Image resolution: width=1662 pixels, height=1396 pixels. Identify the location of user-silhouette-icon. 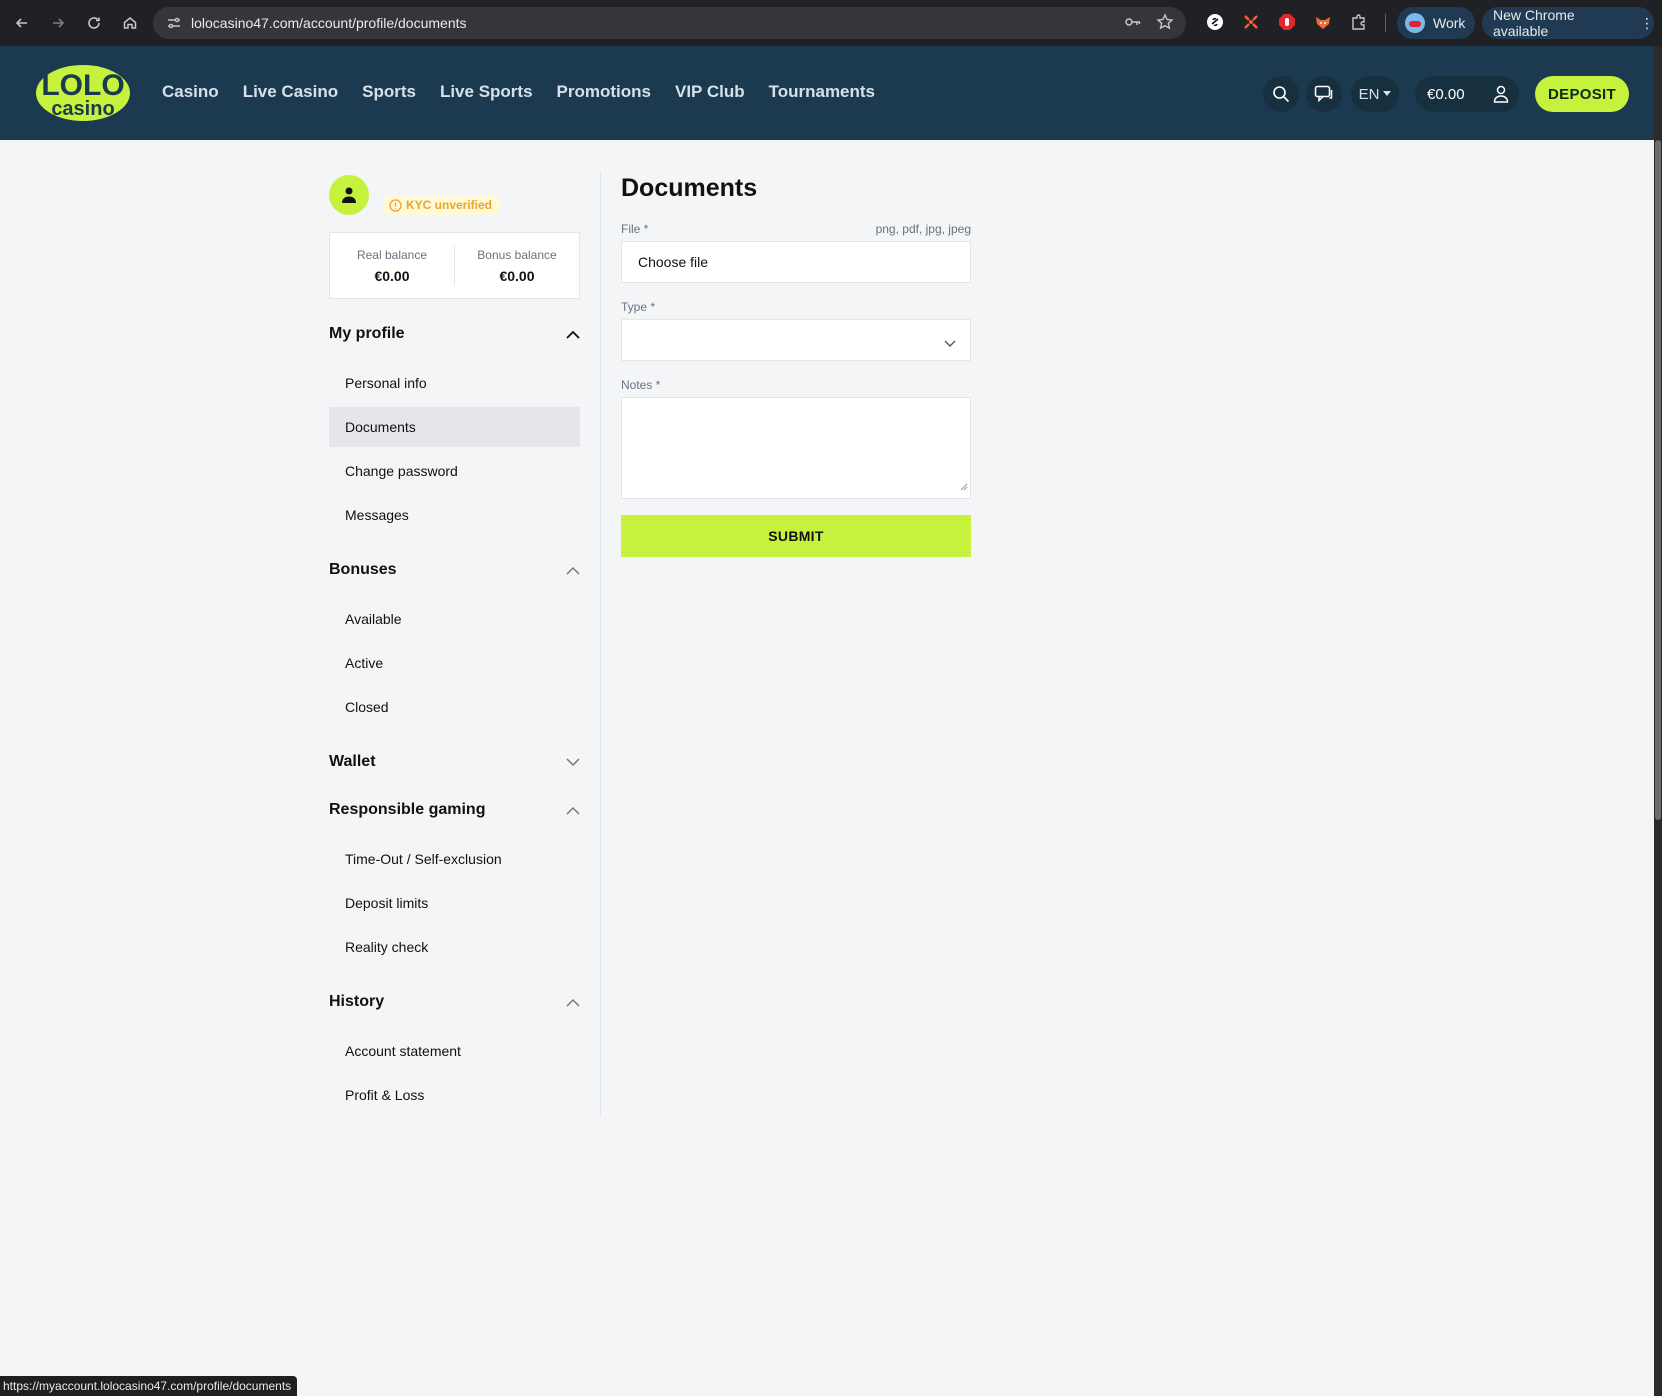
(349, 195).